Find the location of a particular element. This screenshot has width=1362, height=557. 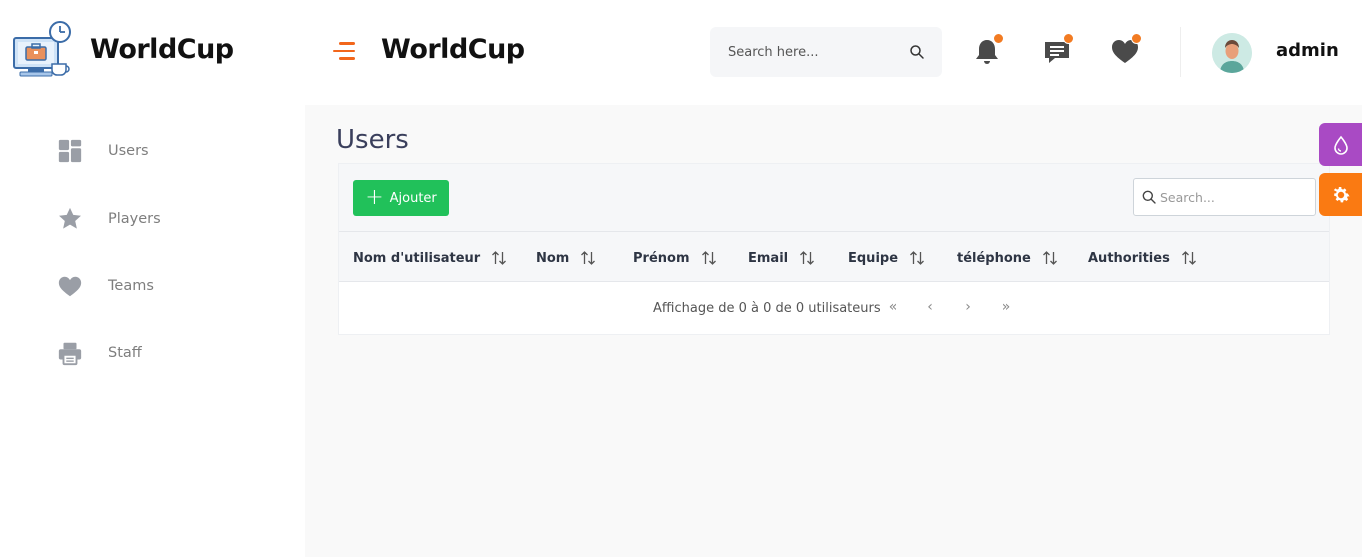

pagination-info: Affichage de 0 à 0 de 0 utilisateurs is located at coordinates (767, 308).